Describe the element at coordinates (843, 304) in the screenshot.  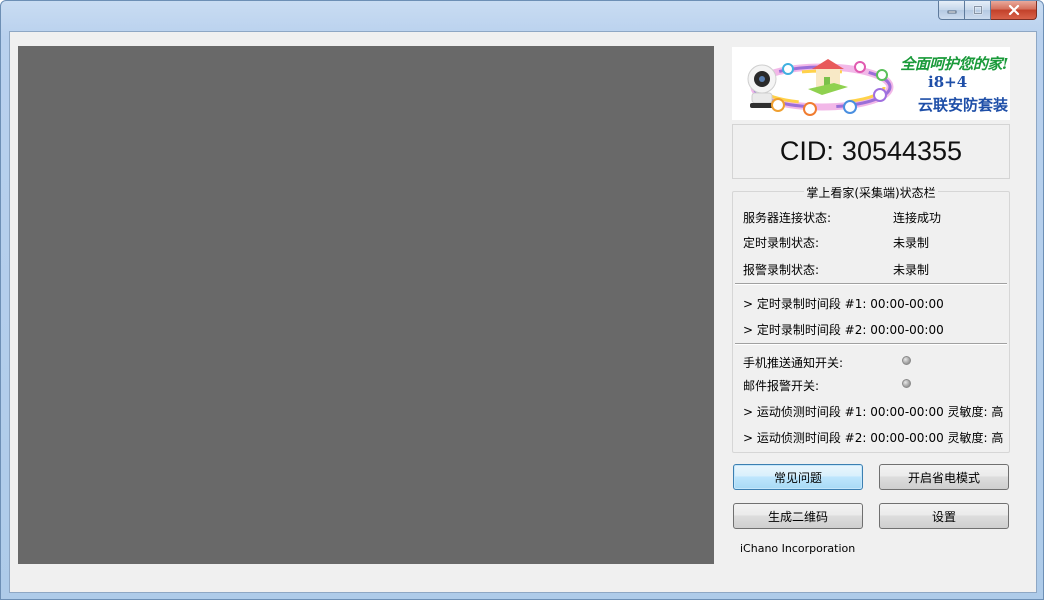
I see `record-period-1: > 定时录制时间段 #1: 00:00-00:00` at that location.